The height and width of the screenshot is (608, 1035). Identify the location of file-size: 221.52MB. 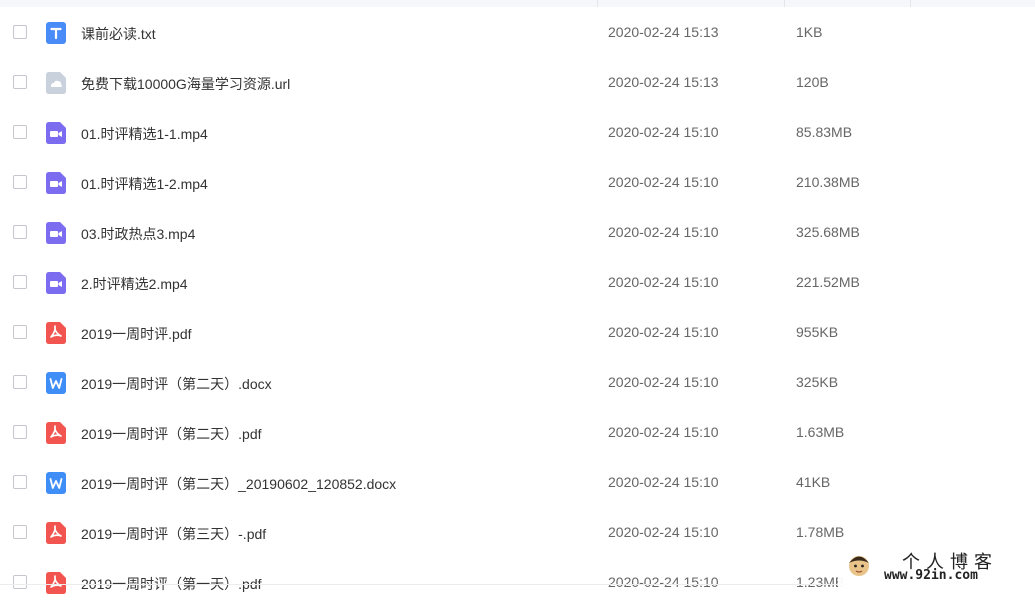
(828, 282).